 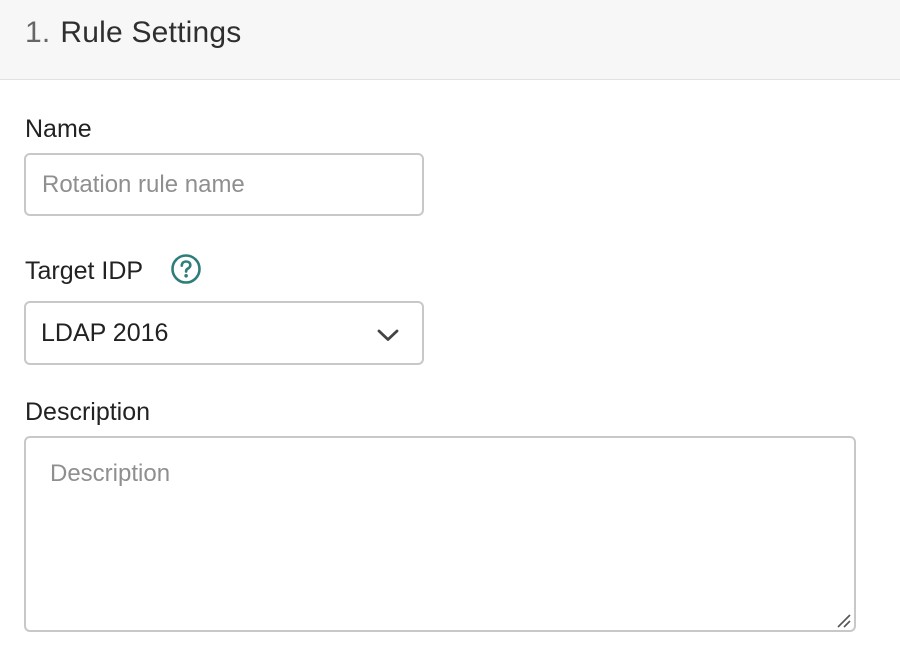 What do you see at coordinates (186, 269) in the screenshot?
I see `question-circle-icon` at bounding box center [186, 269].